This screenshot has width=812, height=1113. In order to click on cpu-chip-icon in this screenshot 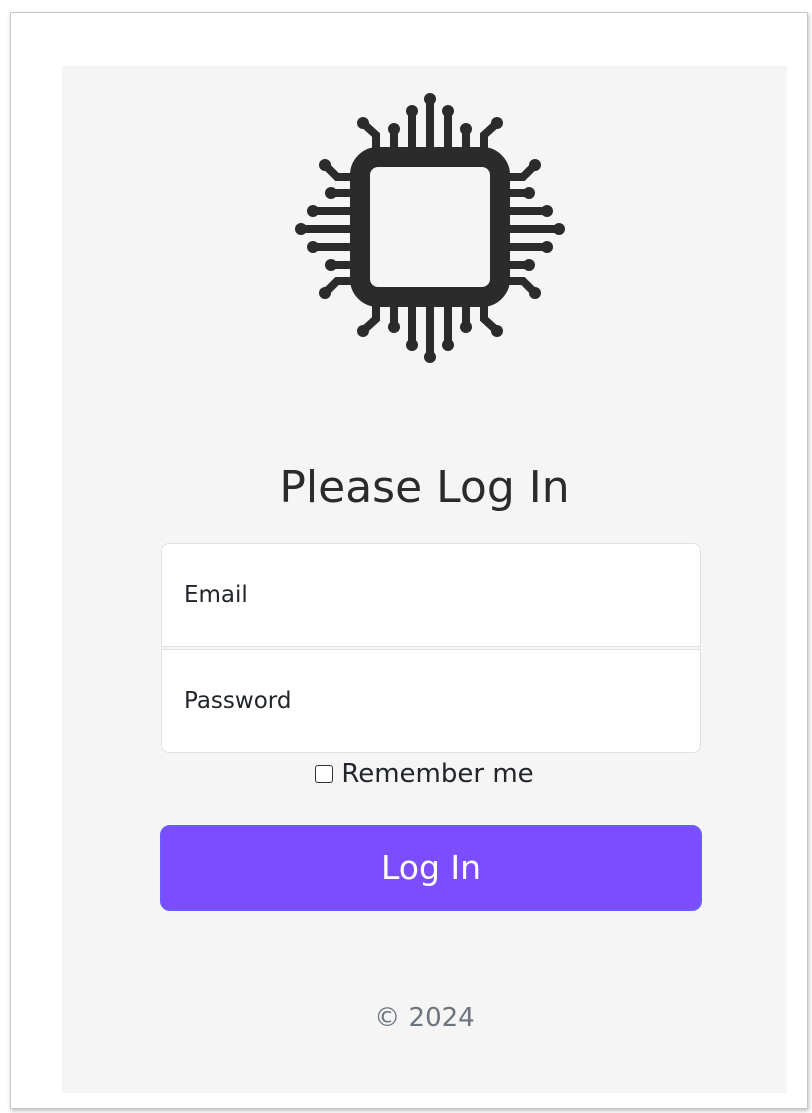, I will do `click(430, 228)`.